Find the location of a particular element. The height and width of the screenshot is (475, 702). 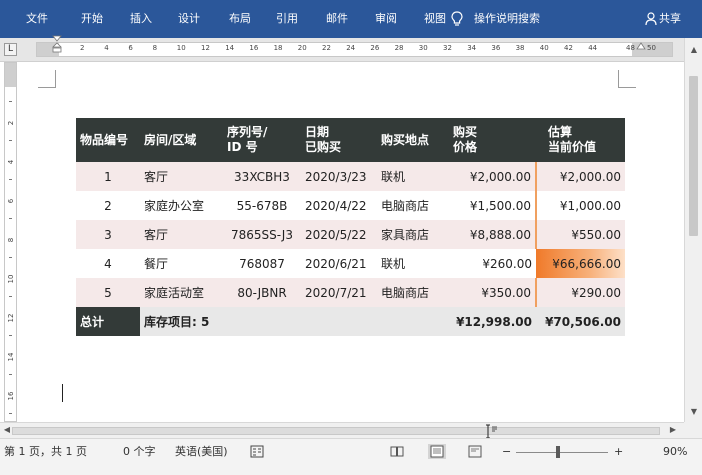

web-layout-icon is located at coordinates (475, 451).